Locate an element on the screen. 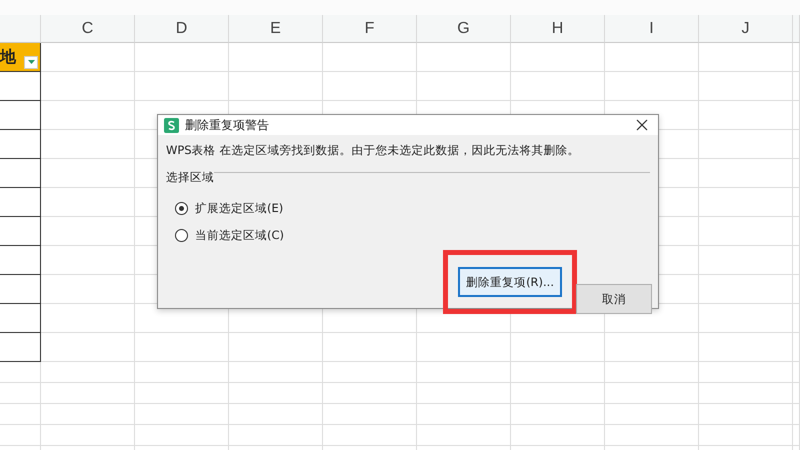 This screenshot has width=800, height=450. column-header: J is located at coordinates (746, 29).